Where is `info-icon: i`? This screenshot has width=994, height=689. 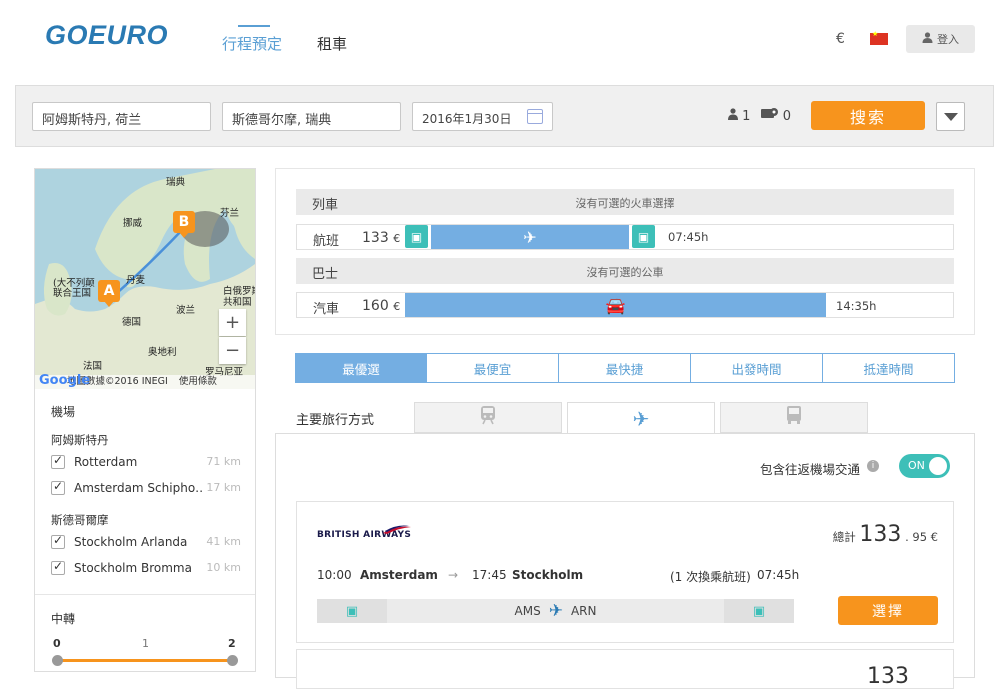
info-icon: i is located at coordinates (873, 466).